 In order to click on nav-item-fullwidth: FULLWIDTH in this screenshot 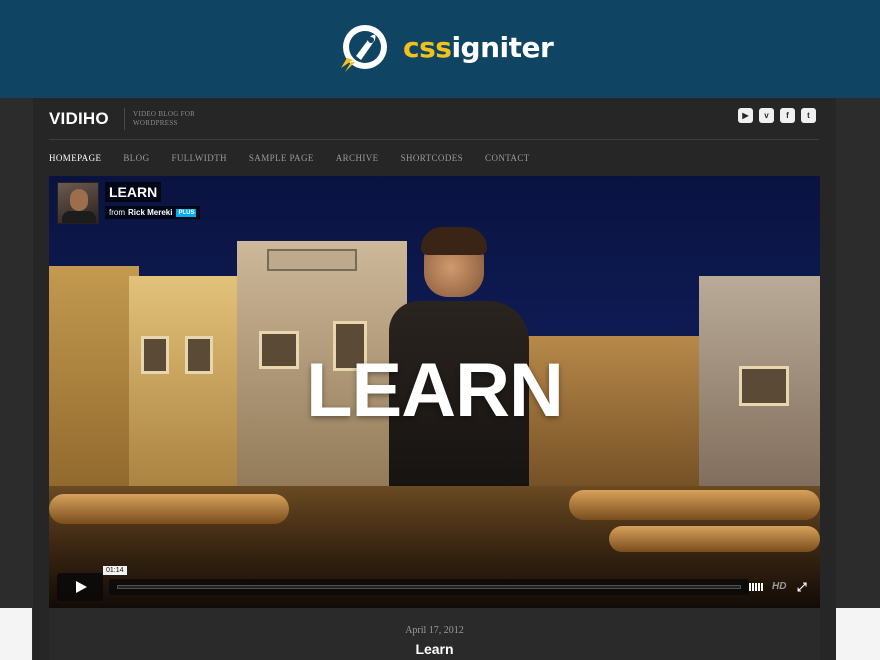, I will do `click(198, 158)`.